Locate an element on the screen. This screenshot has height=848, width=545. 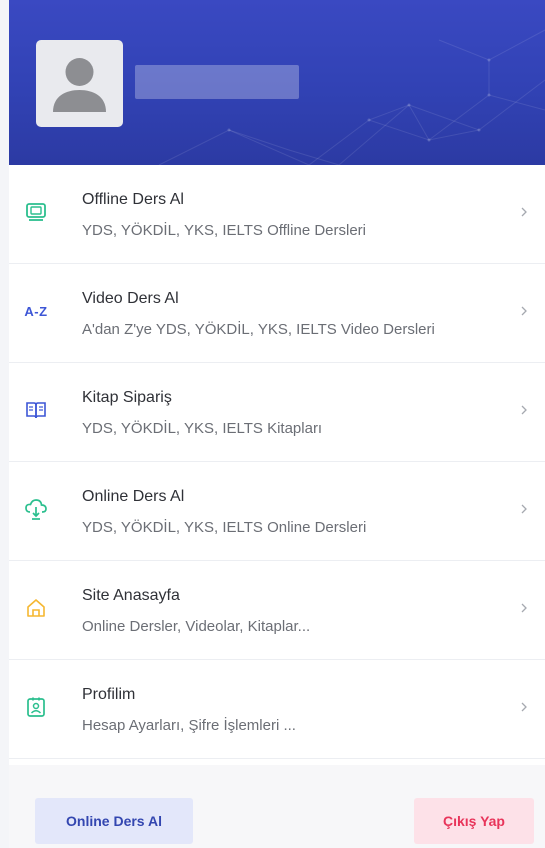
home-icon is located at coordinates (36, 608).